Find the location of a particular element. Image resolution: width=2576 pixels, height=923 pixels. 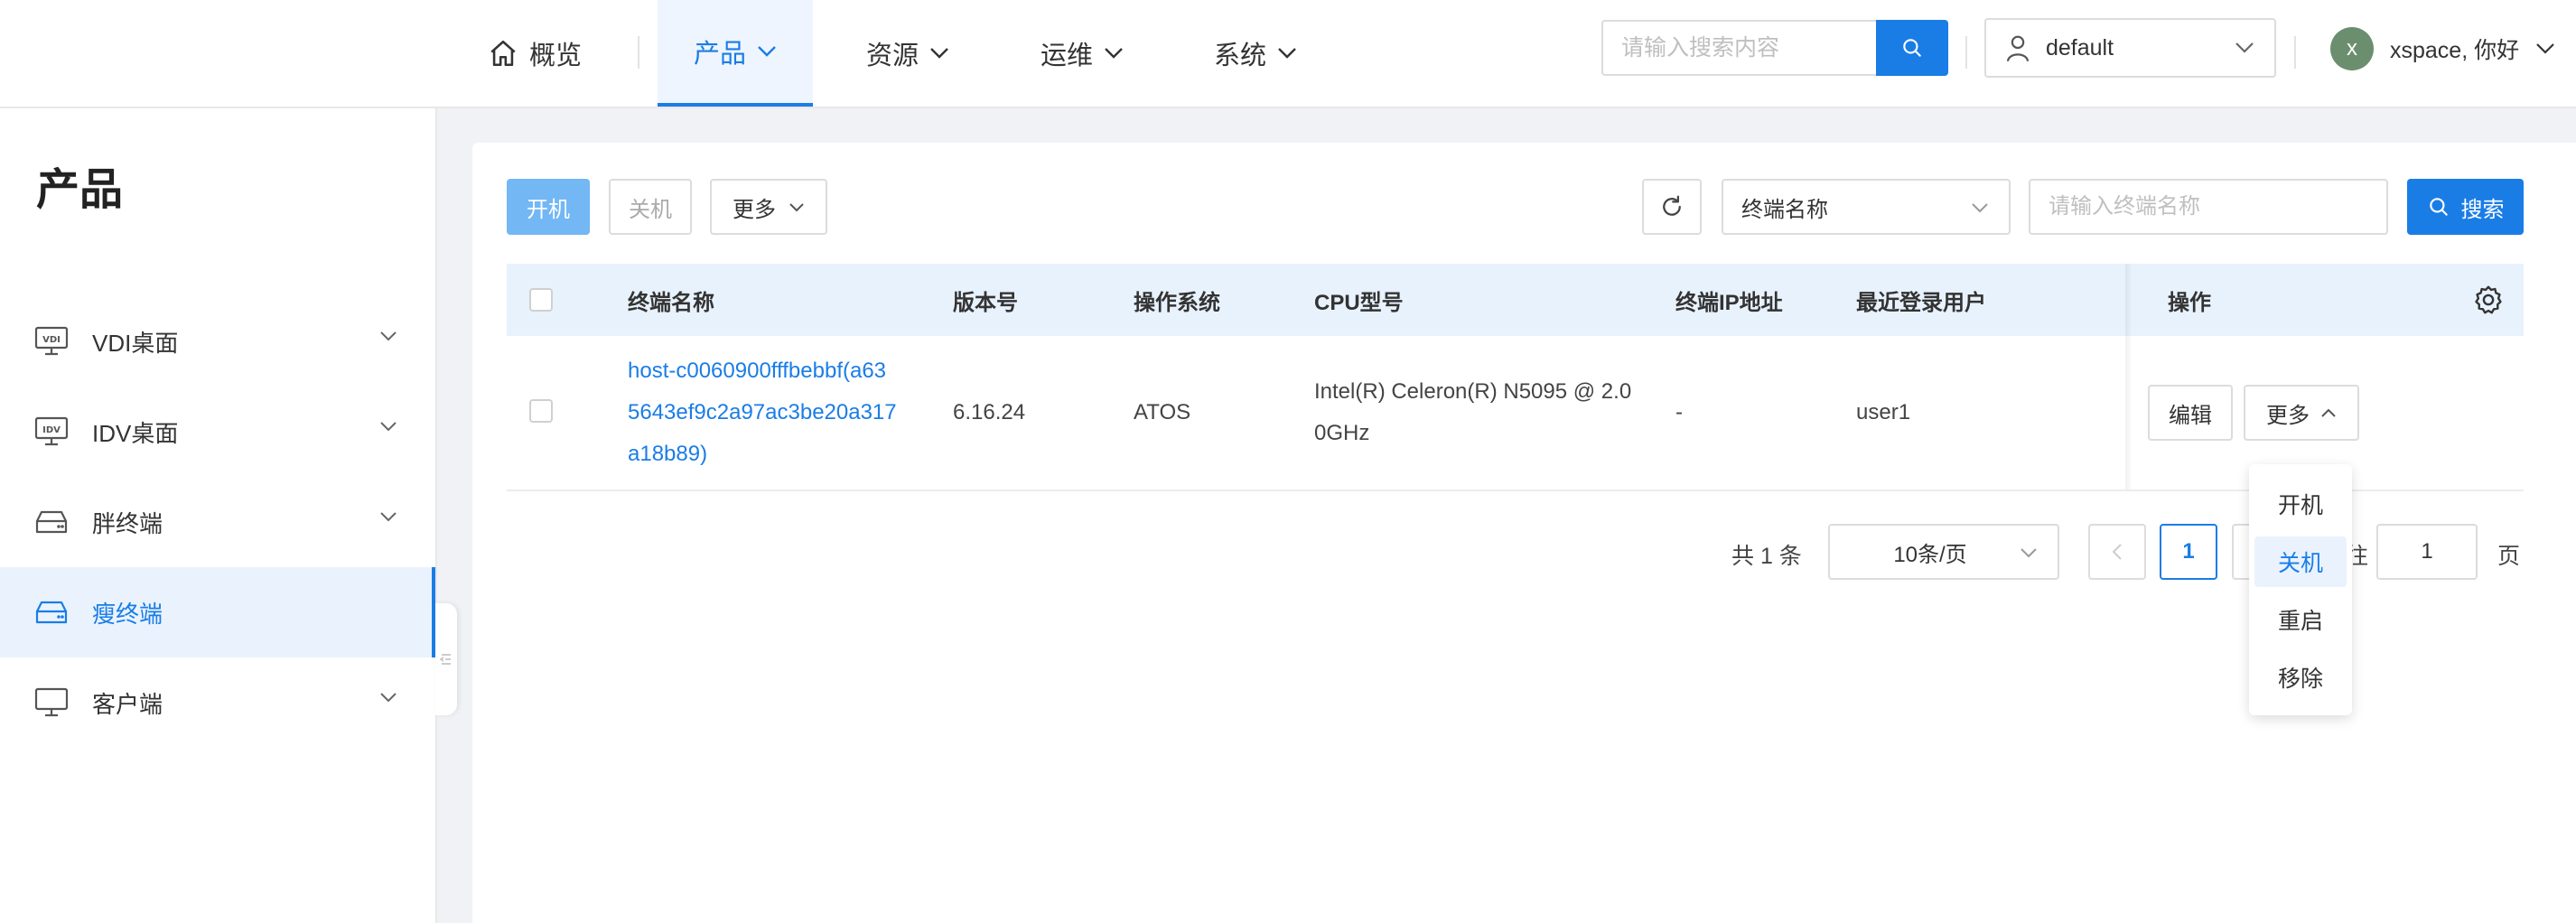

column-header: 操作系统 is located at coordinates (1177, 300).